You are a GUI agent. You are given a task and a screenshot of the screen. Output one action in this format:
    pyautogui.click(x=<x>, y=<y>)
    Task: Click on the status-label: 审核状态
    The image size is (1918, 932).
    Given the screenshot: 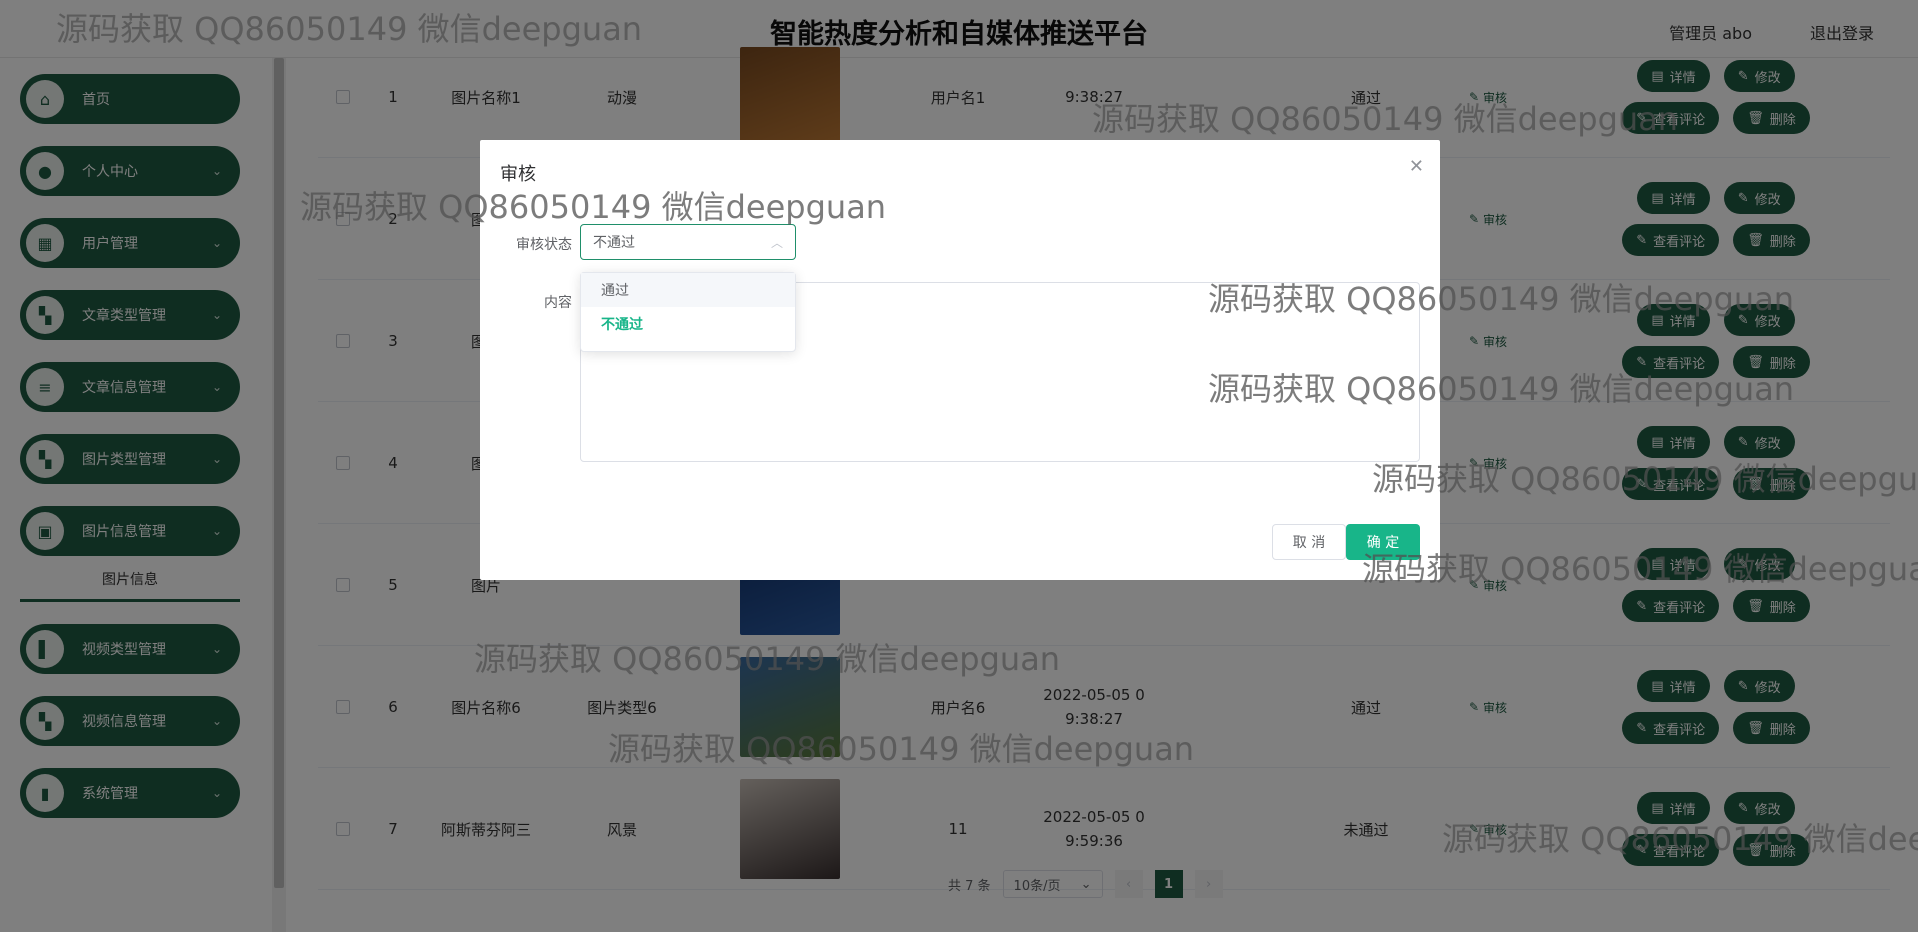 What is the action you would take?
    pyautogui.click(x=544, y=245)
    